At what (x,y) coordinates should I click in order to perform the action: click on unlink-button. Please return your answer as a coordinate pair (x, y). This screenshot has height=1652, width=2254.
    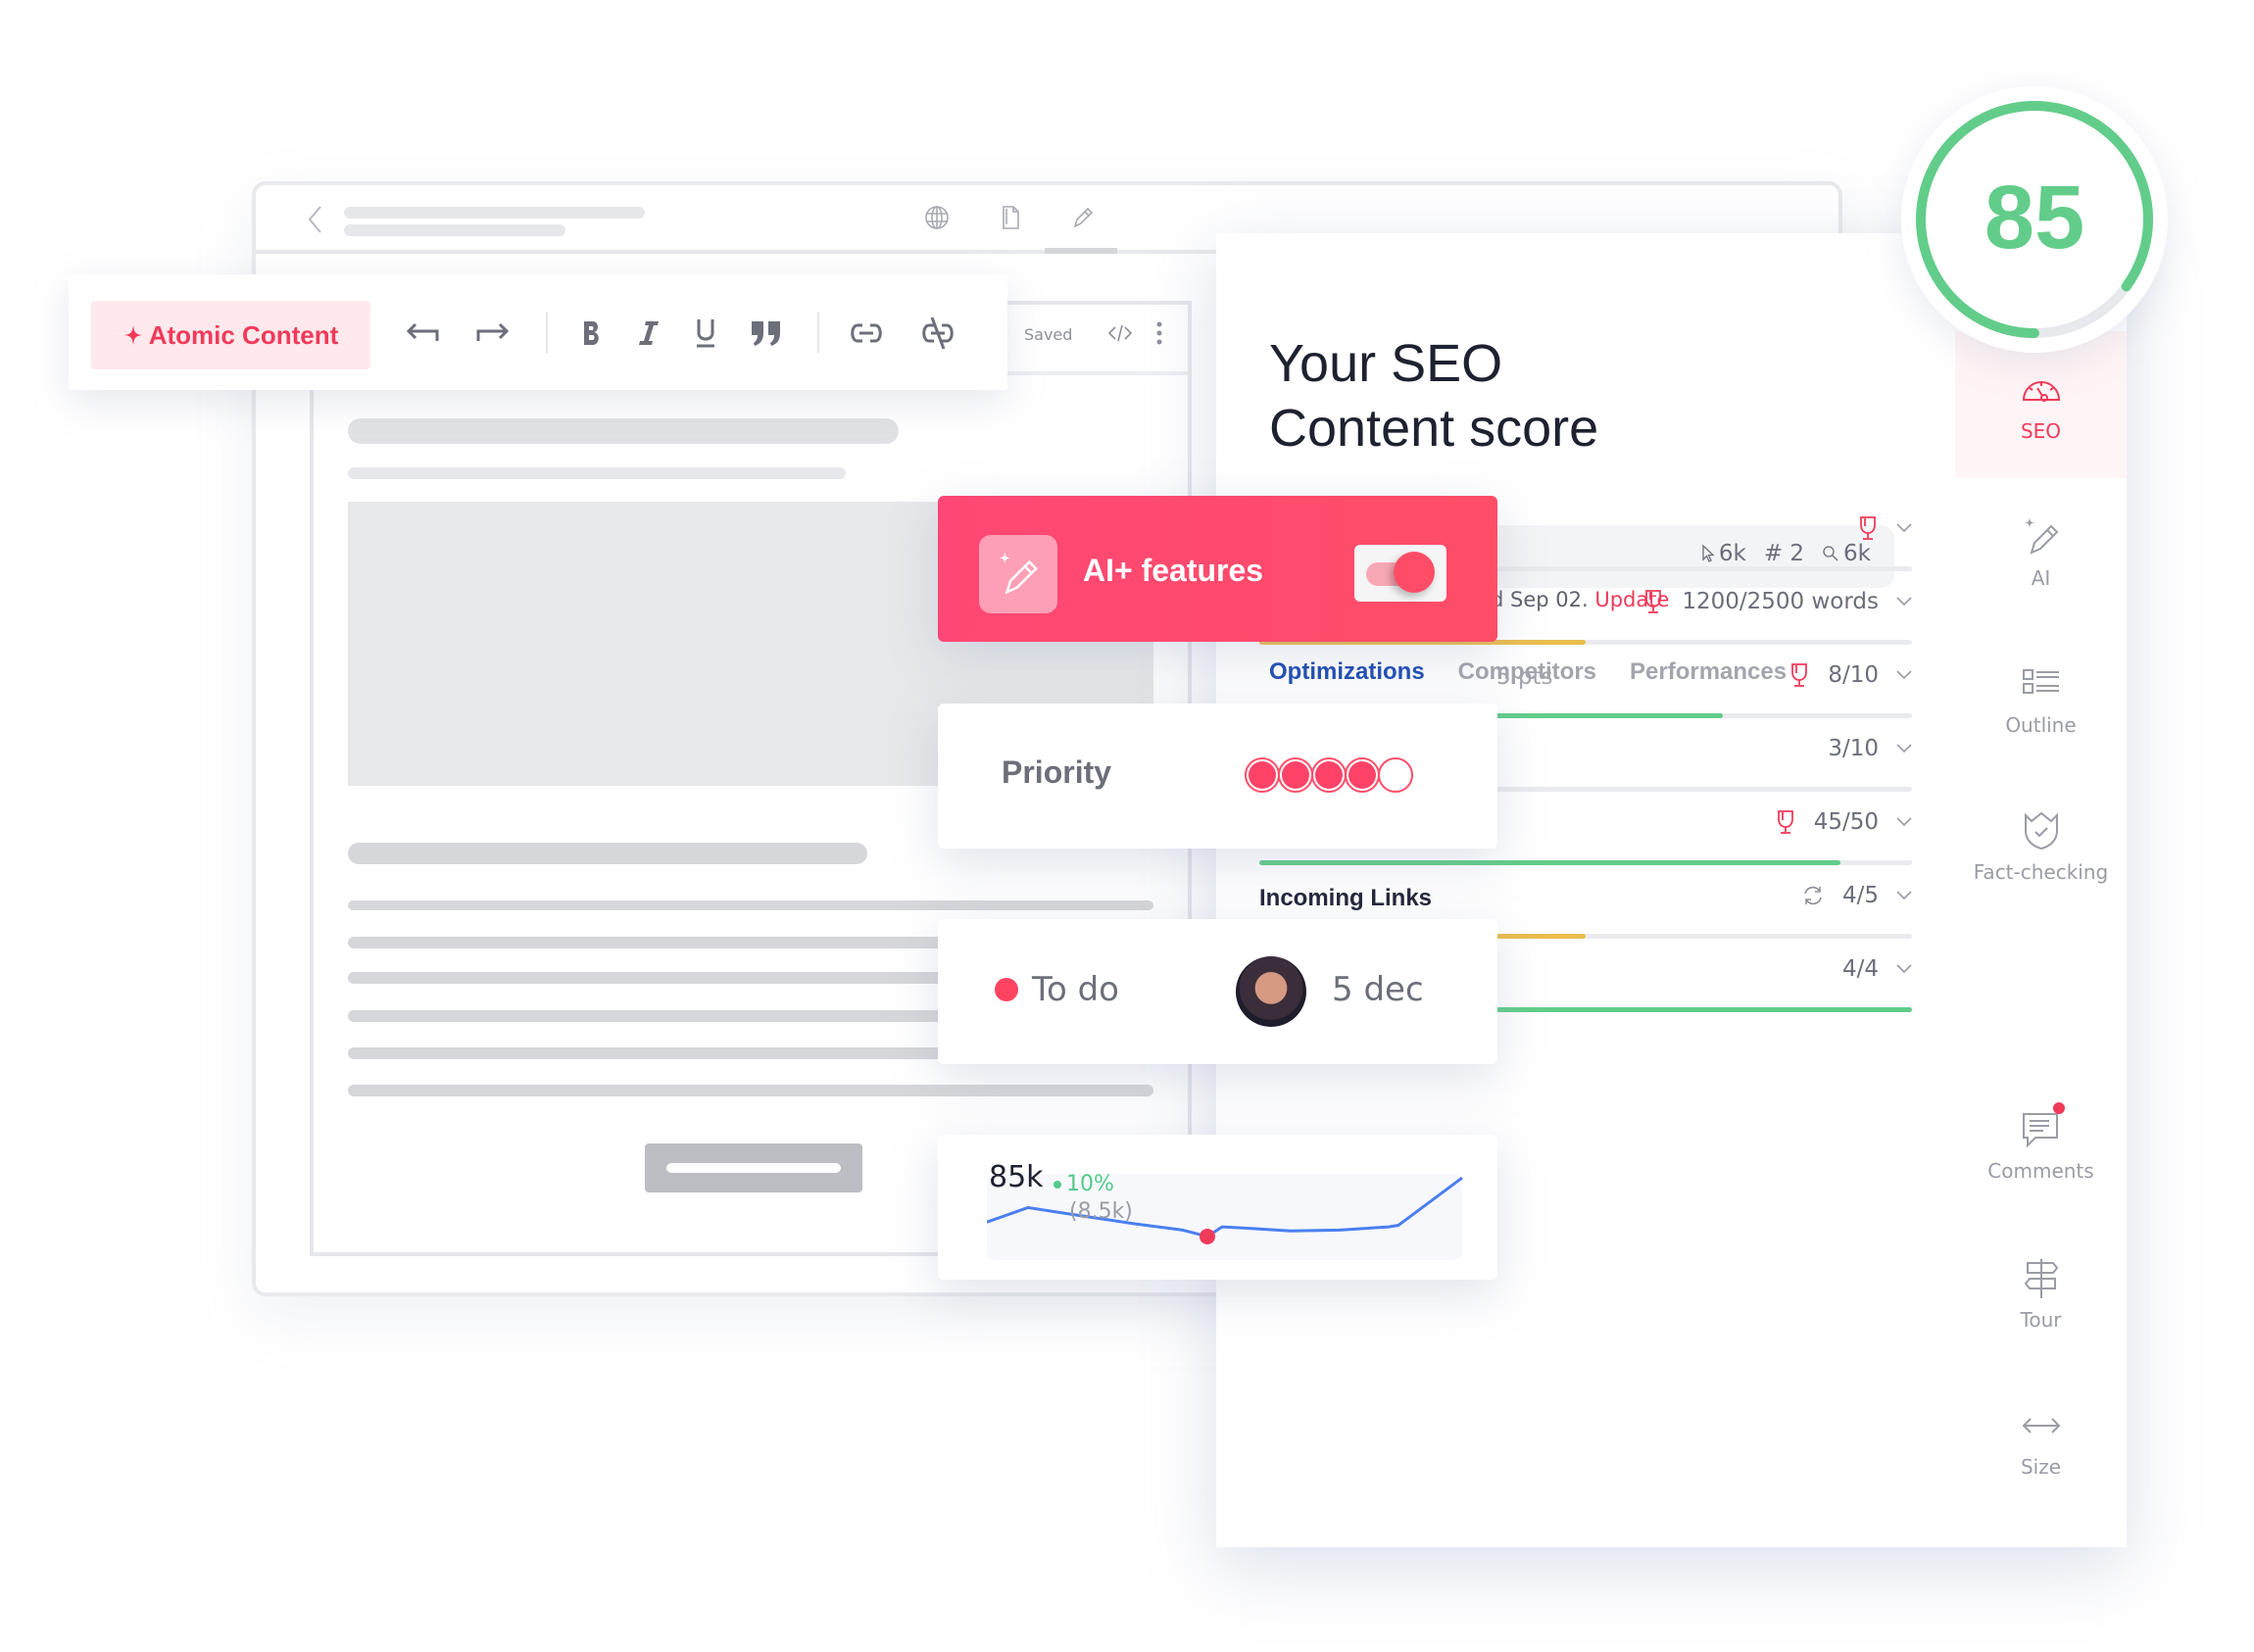
    Looking at the image, I should click on (937, 333).